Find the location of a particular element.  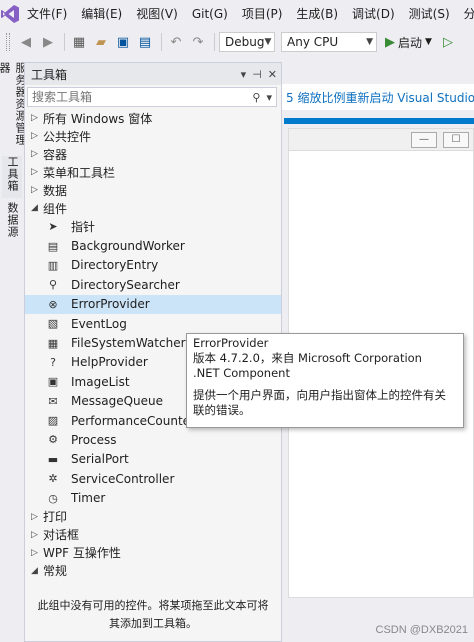

configuration-select: Debug ▼ is located at coordinates (247, 42).